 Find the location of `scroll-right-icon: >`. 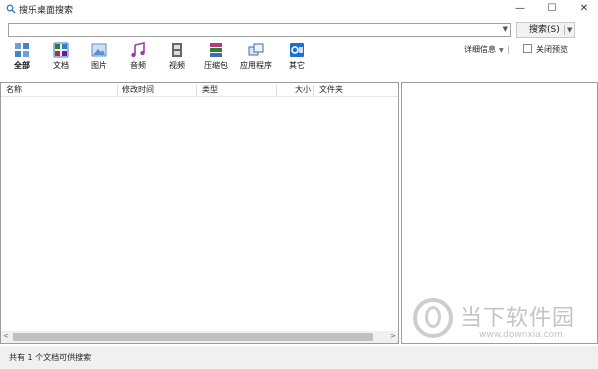

scroll-right-icon: > is located at coordinates (393, 336).